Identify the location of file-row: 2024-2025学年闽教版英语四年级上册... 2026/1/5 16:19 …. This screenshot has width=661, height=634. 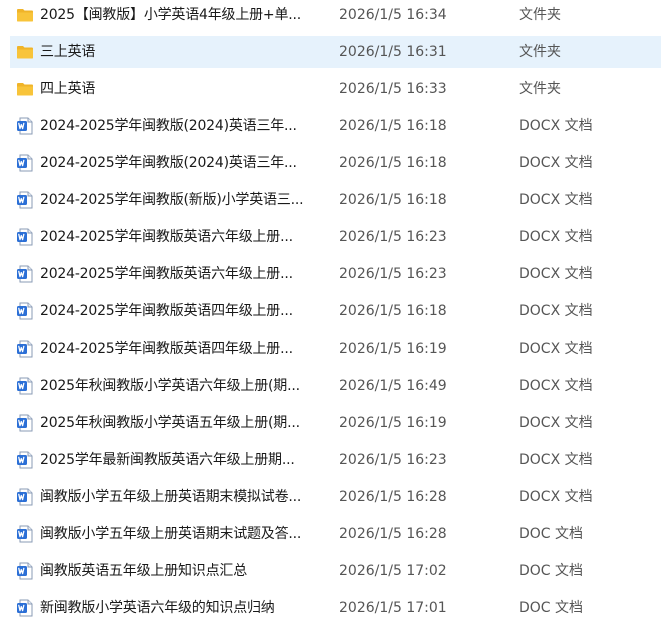
(335, 349).